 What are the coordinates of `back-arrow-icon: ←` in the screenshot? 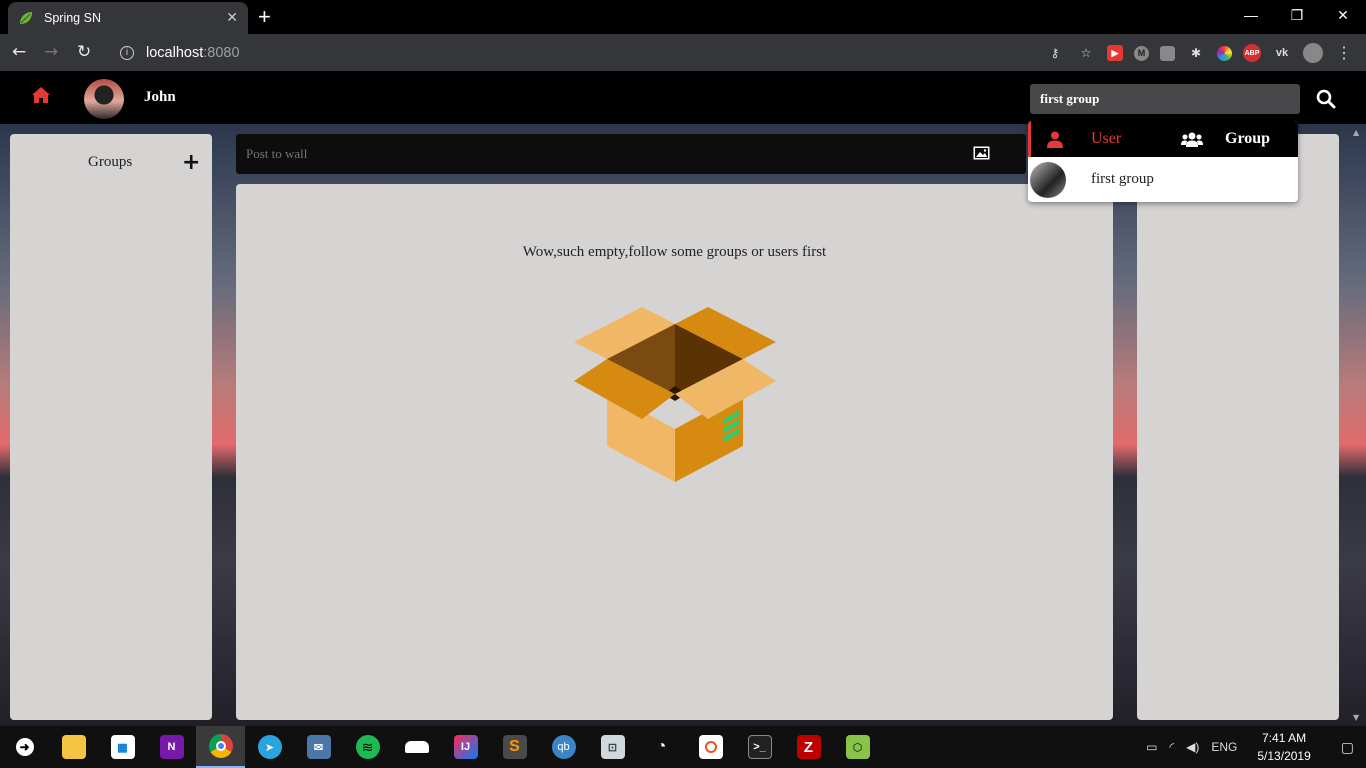 It's located at (19, 52).